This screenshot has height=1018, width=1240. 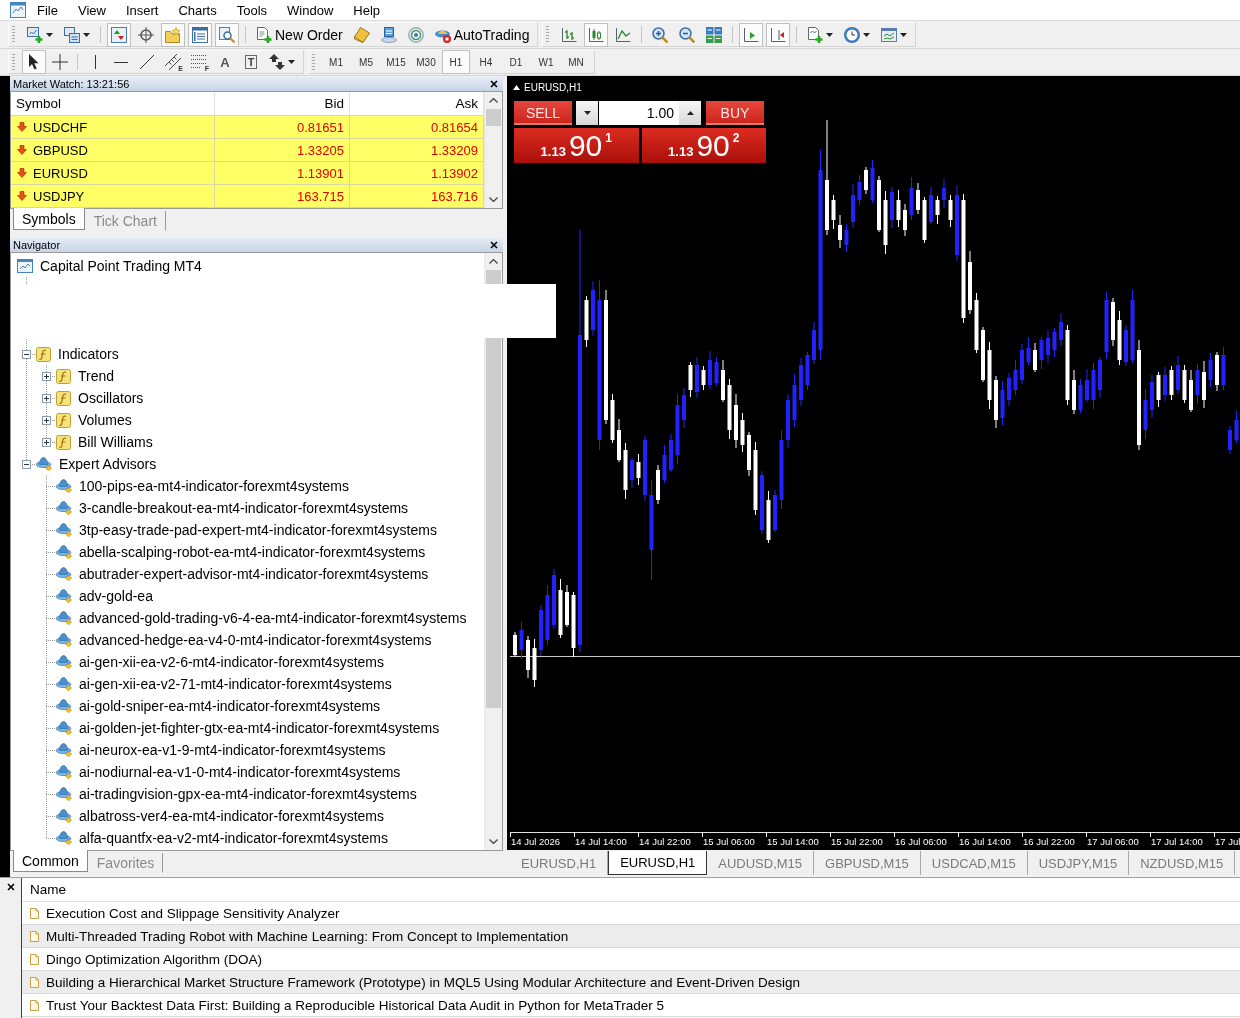 What do you see at coordinates (25, 266) in the screenshot?
I see `chart-window-icon` at bounding box center [25, 266].